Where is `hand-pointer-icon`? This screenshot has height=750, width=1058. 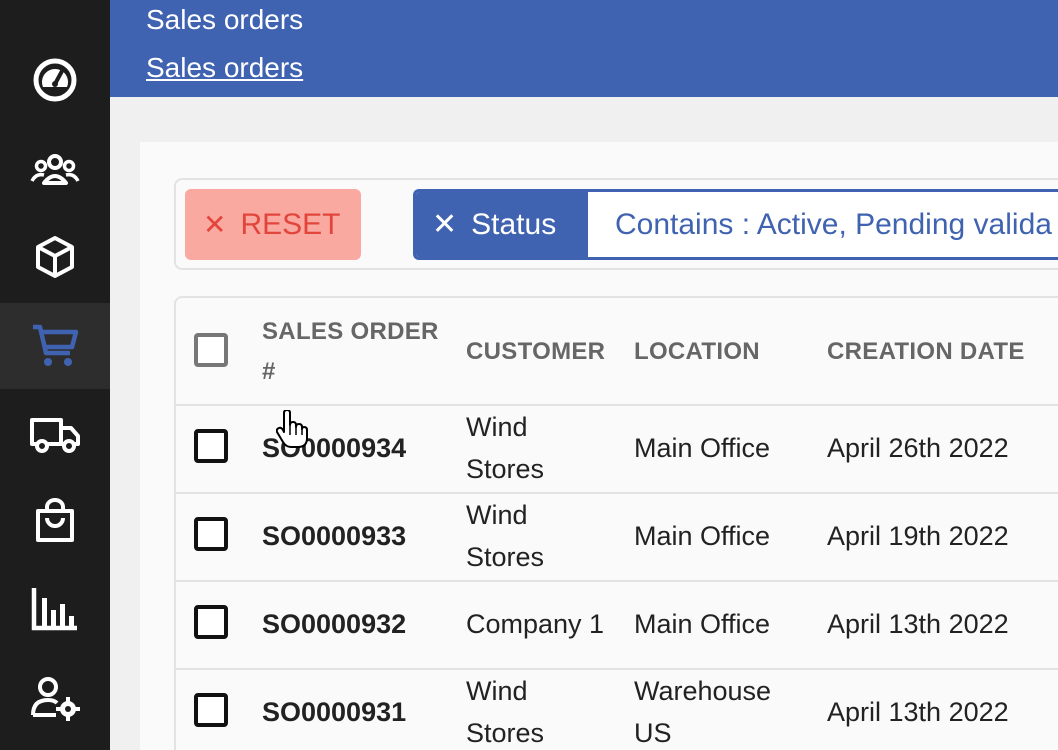 hand-pointer-icon is located at coordinates (292, 429).